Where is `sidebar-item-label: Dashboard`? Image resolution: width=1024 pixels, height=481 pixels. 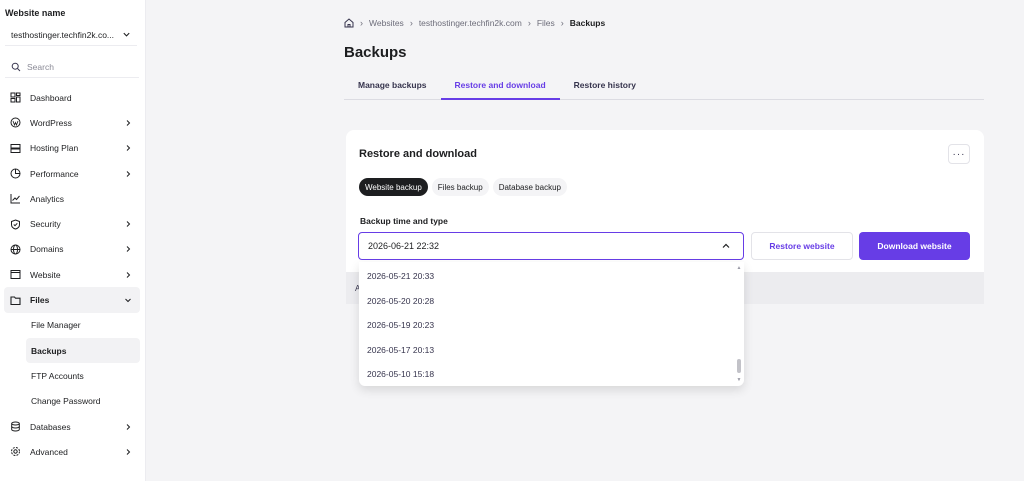
sidebar-item-label: Dashboard is located at coordinates (51, 97).